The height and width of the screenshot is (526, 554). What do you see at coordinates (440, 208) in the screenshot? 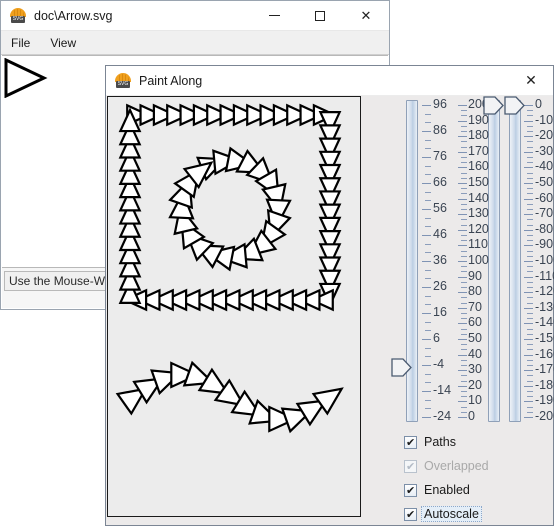
I see `slider-tick-label: 56` at bounding box center [440, 208].